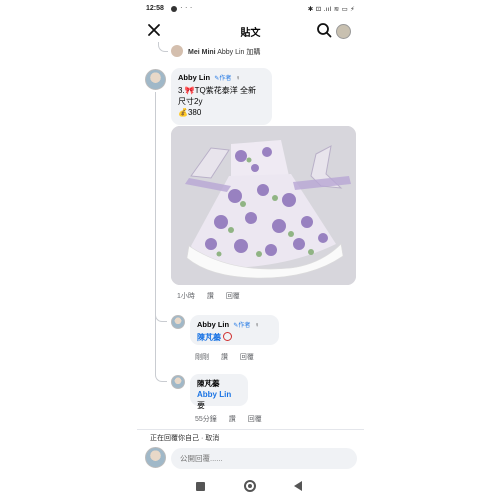  I want to click on reply-summary: Mei Mini Abby Lin 加購, so click(224, 52).